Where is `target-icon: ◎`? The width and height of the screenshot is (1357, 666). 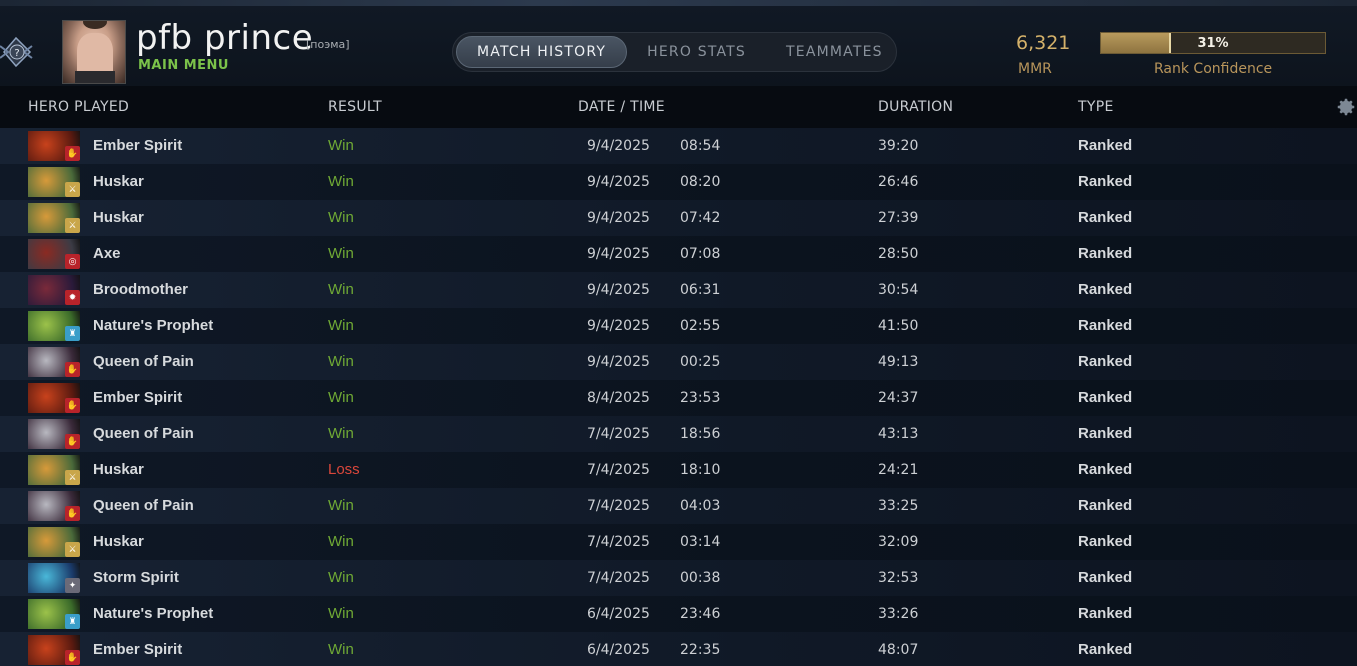 target-icon: ◎ is located at coordinates (72, 261).